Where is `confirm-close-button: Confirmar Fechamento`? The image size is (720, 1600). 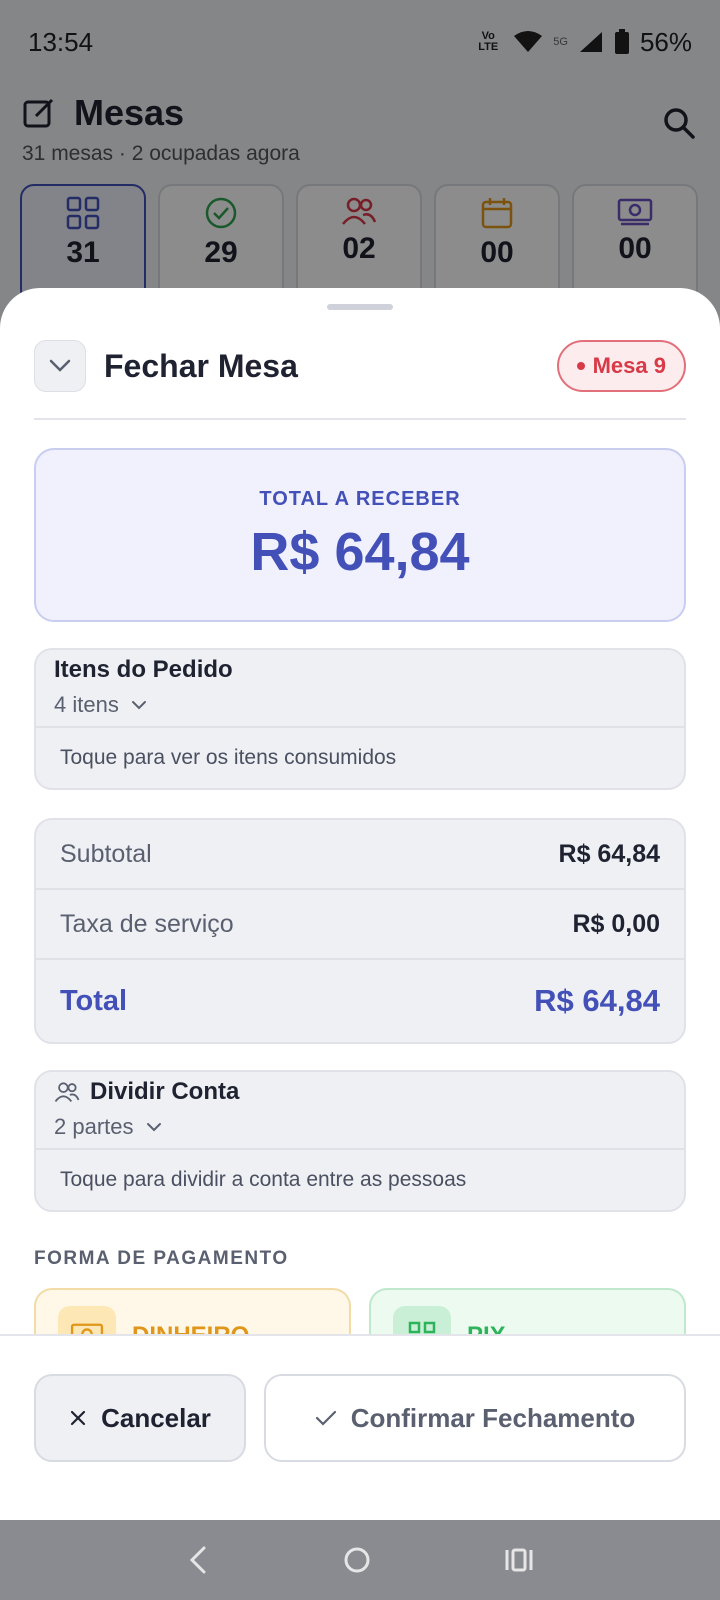 confirm-close-button: Confirmar Fechamento is located at coordinates (475, 1418).